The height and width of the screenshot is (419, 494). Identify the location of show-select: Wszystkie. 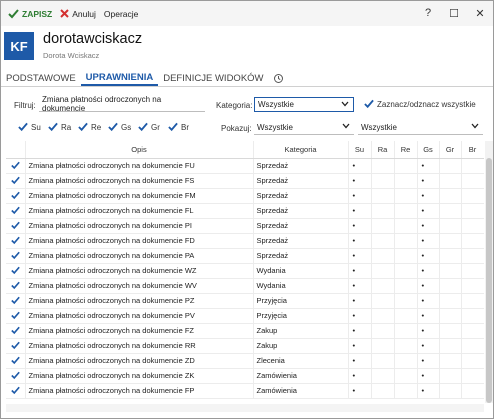
(304, 127).